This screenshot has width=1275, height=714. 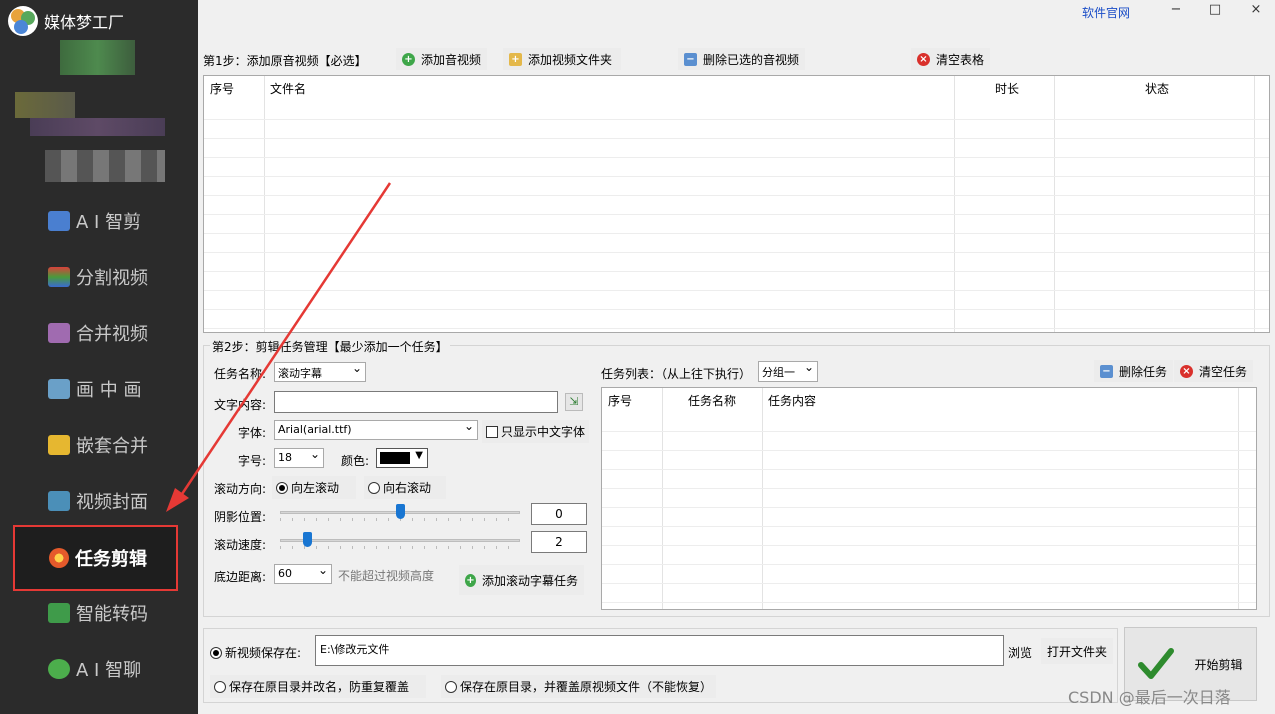 What do you see at coordinates (99, 333) in the screenshot?
I see `nav-merge-video: 合并视频` at bounding box center [99, 333].